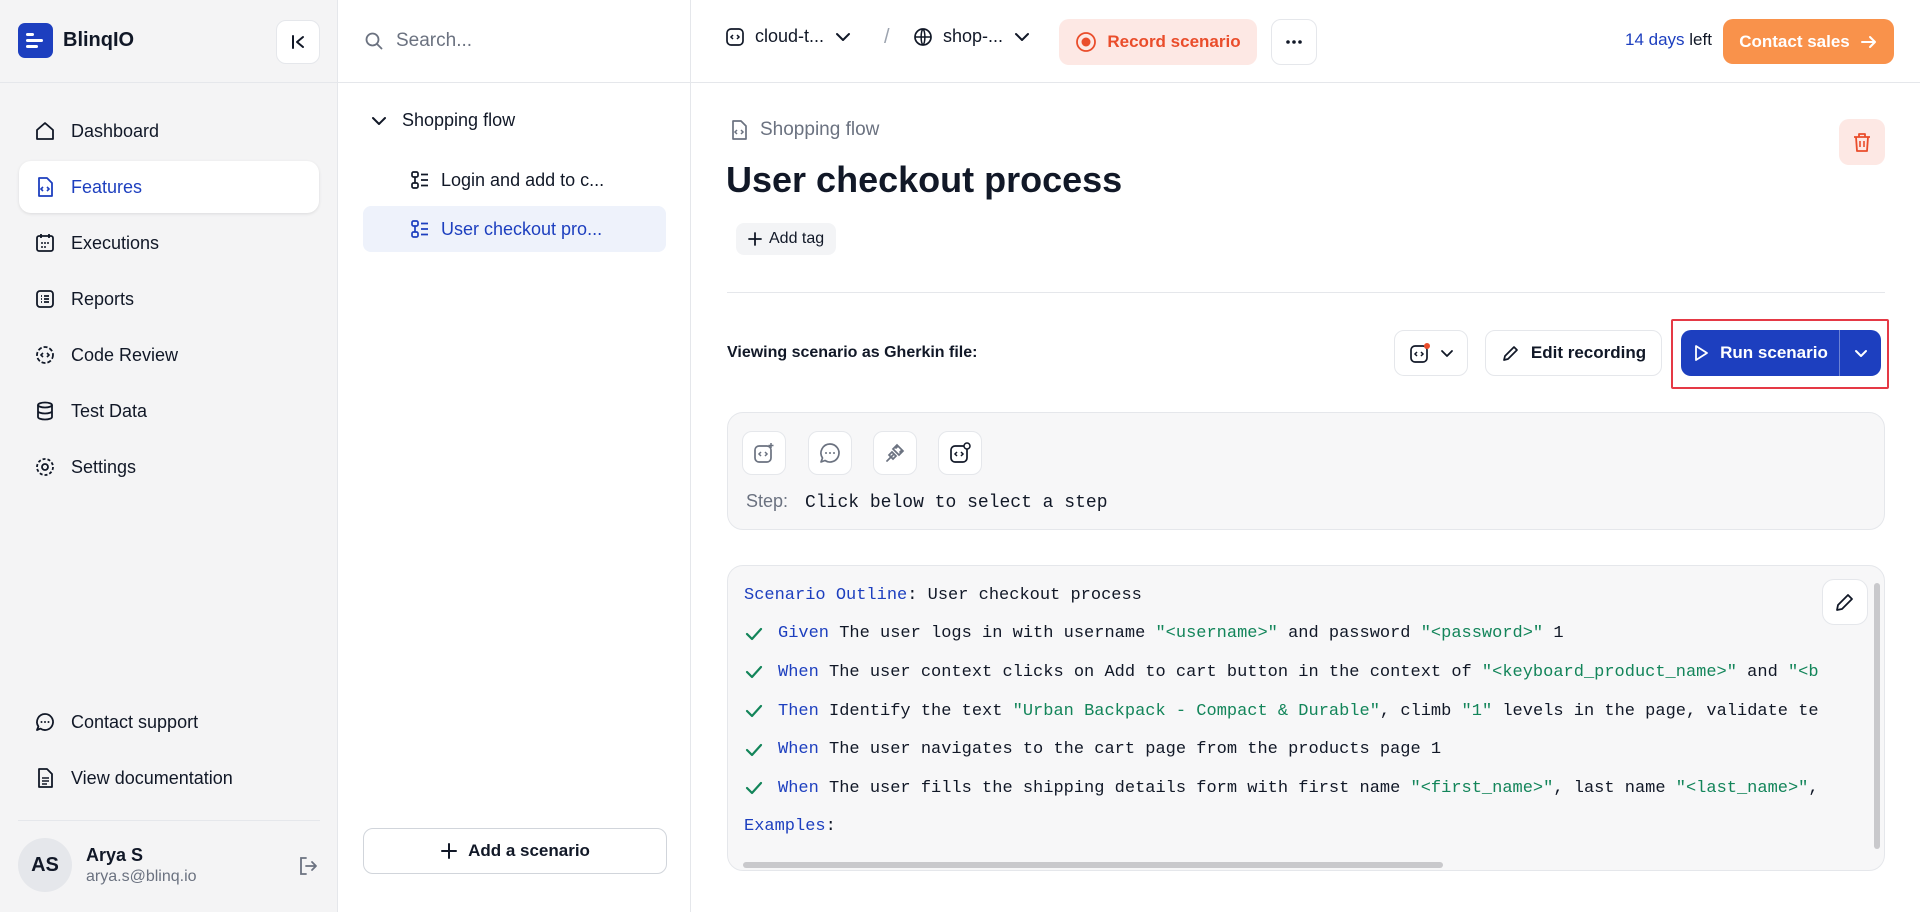  I want to click on settings-code-tool-button, so click(960, 453).